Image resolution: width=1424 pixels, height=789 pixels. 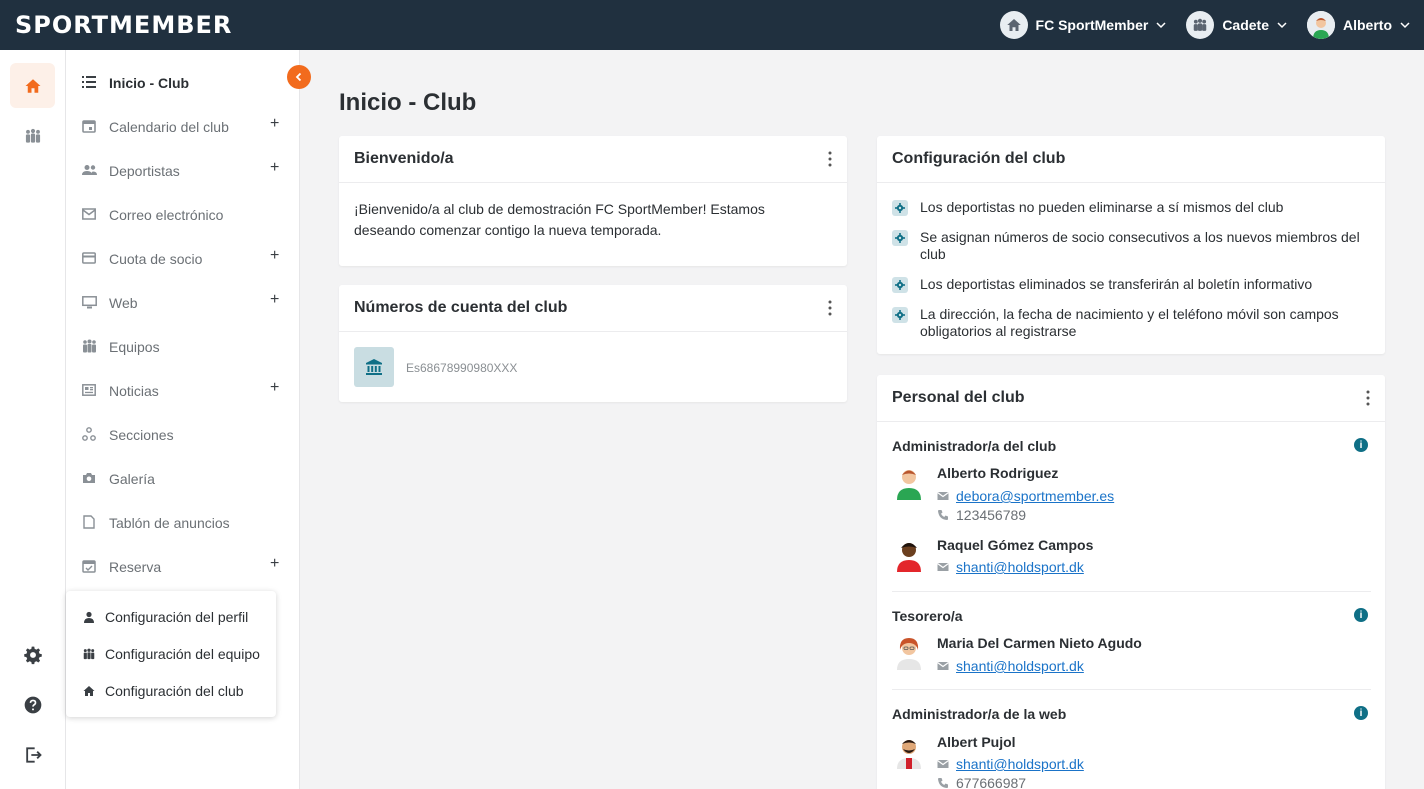 I want to click on divider, so click(x=1131, y=689).